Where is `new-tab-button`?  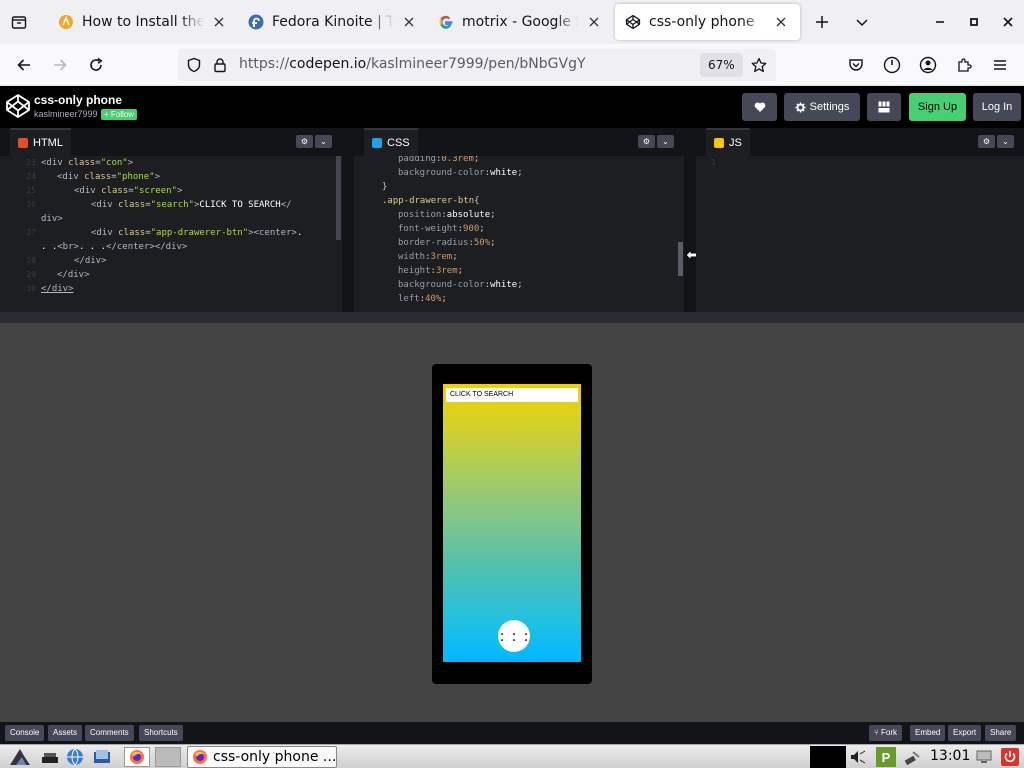 new-tab-button is located at coordinates (822, 22).